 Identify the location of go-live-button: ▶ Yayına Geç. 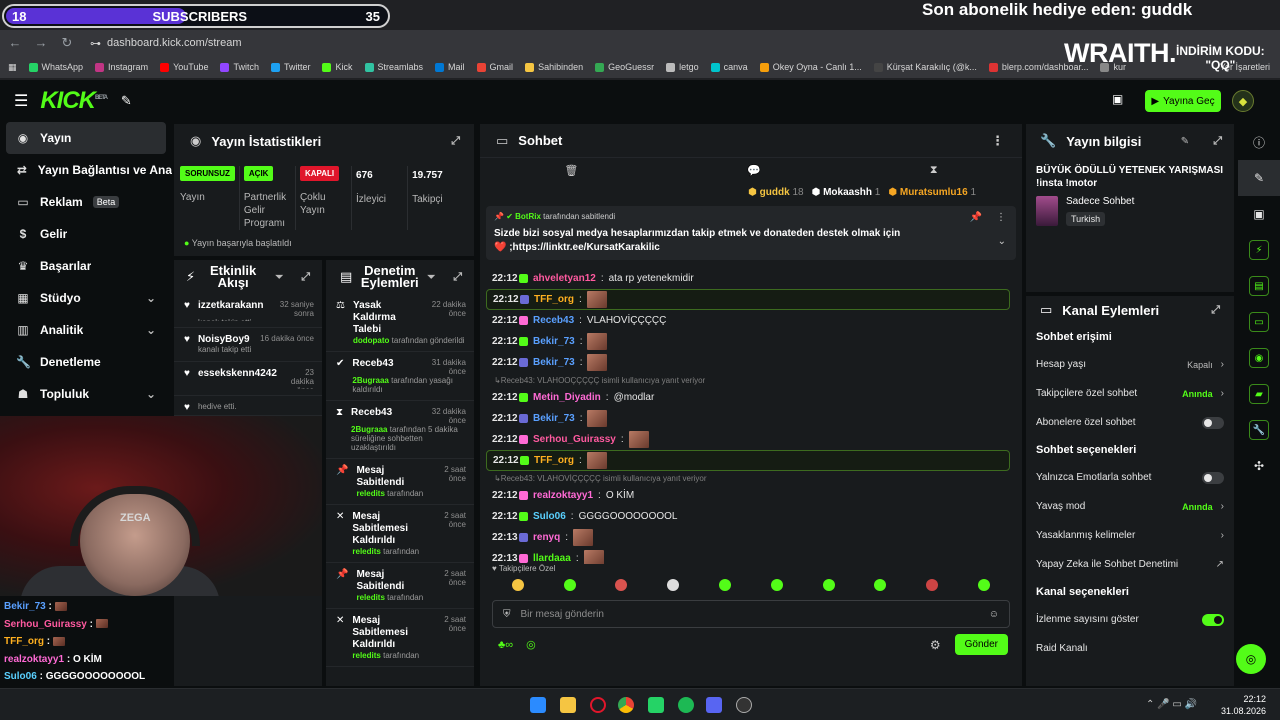
(1183, 101).